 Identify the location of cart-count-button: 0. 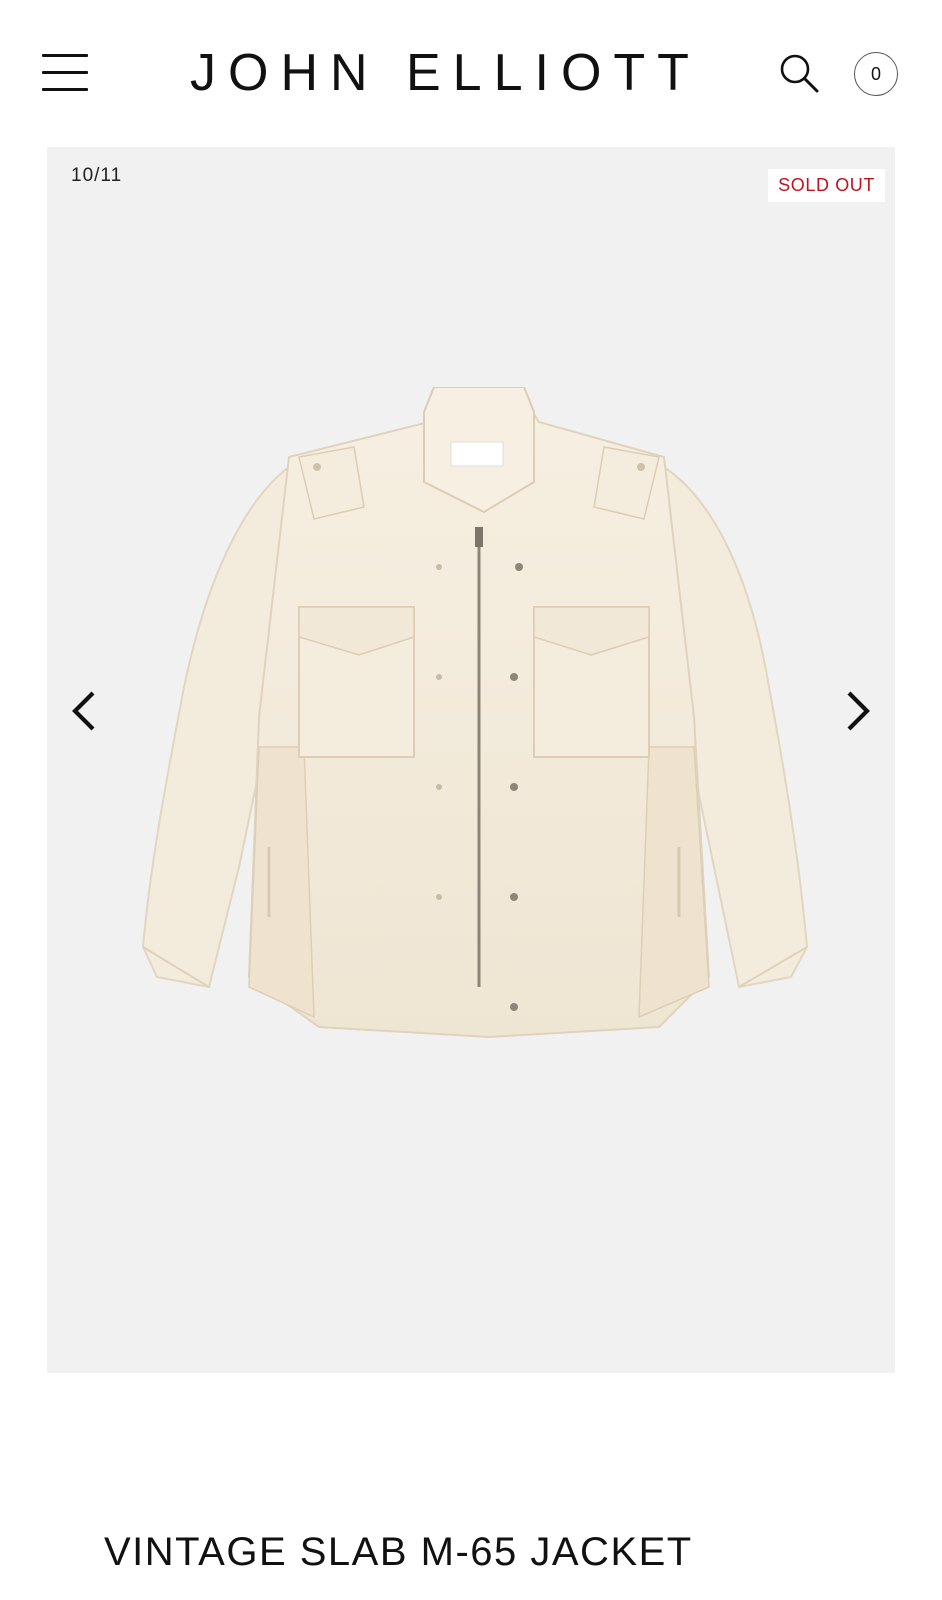
(876, 74).